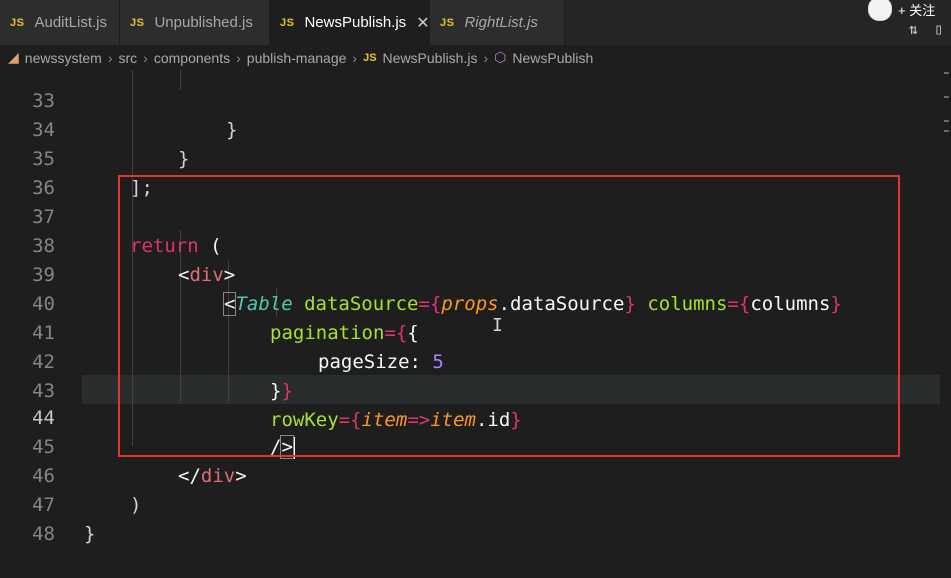  I want to click on tab-label: RightList.js, so click(501, 22).